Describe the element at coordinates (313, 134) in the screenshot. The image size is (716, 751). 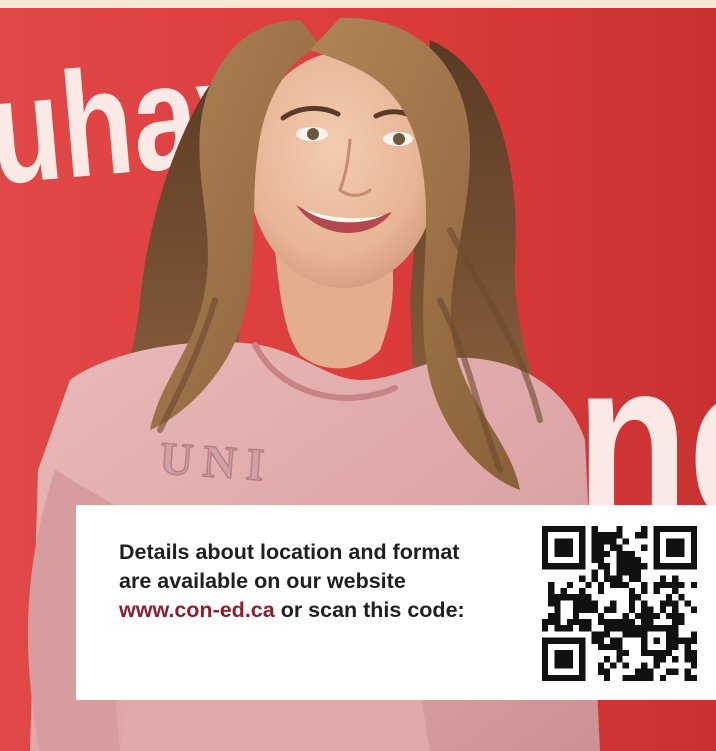
I see `left-iris` at that location.